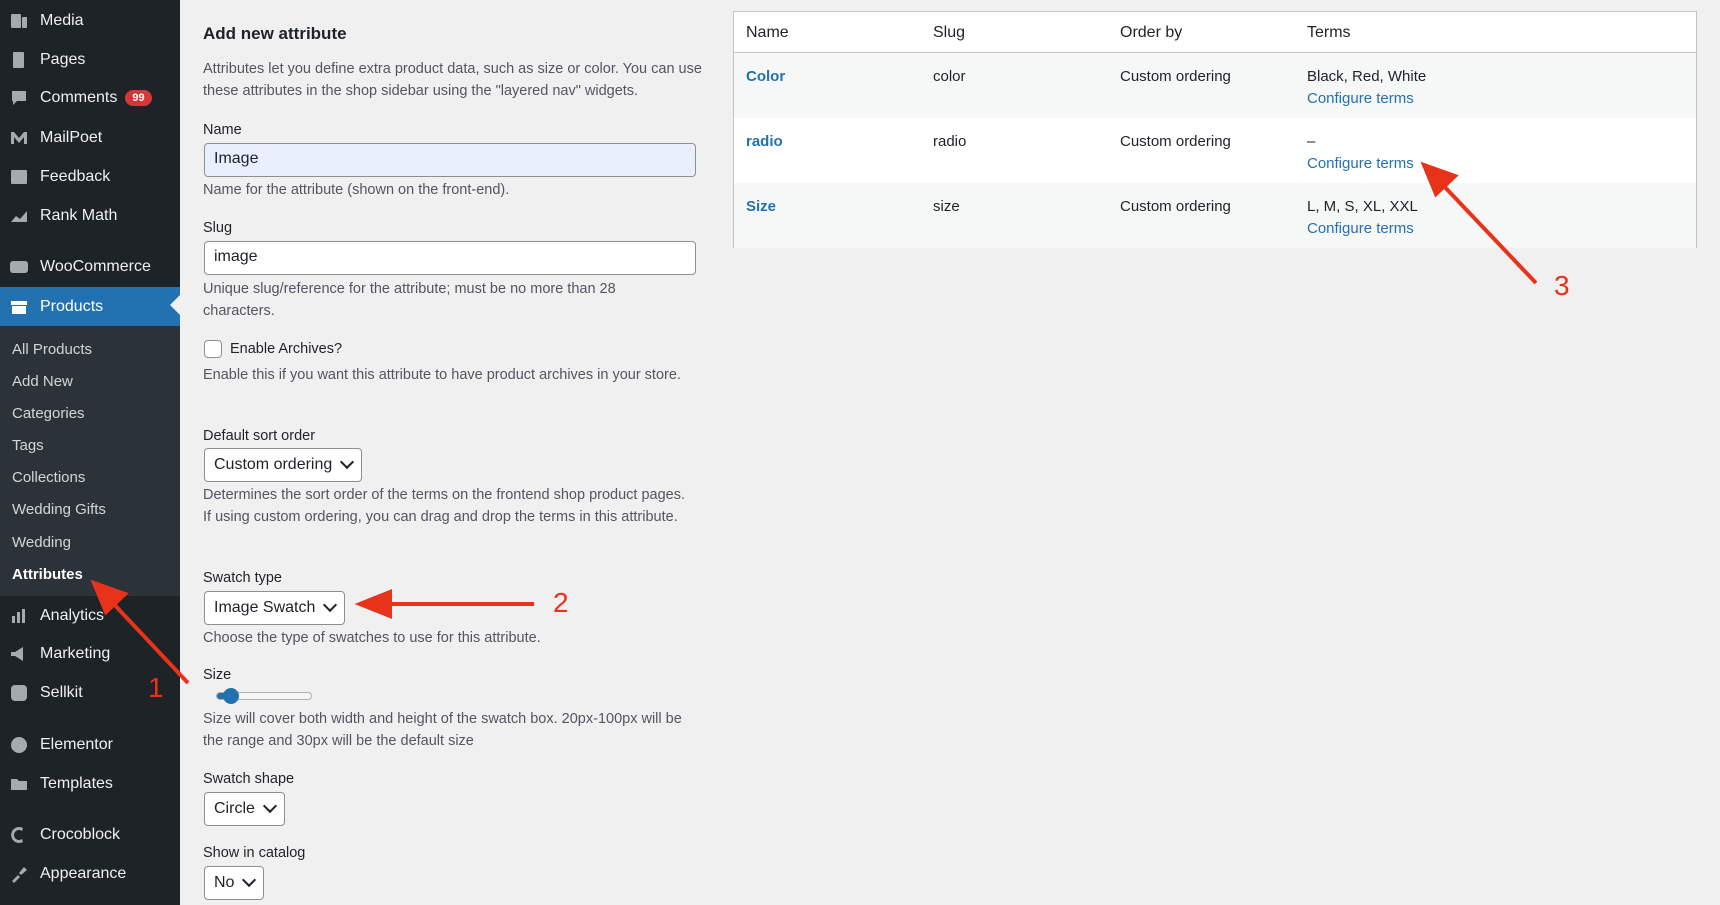 The height and width of the screenshot is (905, 1720). What do you see at coordinates (42, 381) in the screenshot?
I see `submenu-item-add-new: Add New` at bounding box center [42, 381].